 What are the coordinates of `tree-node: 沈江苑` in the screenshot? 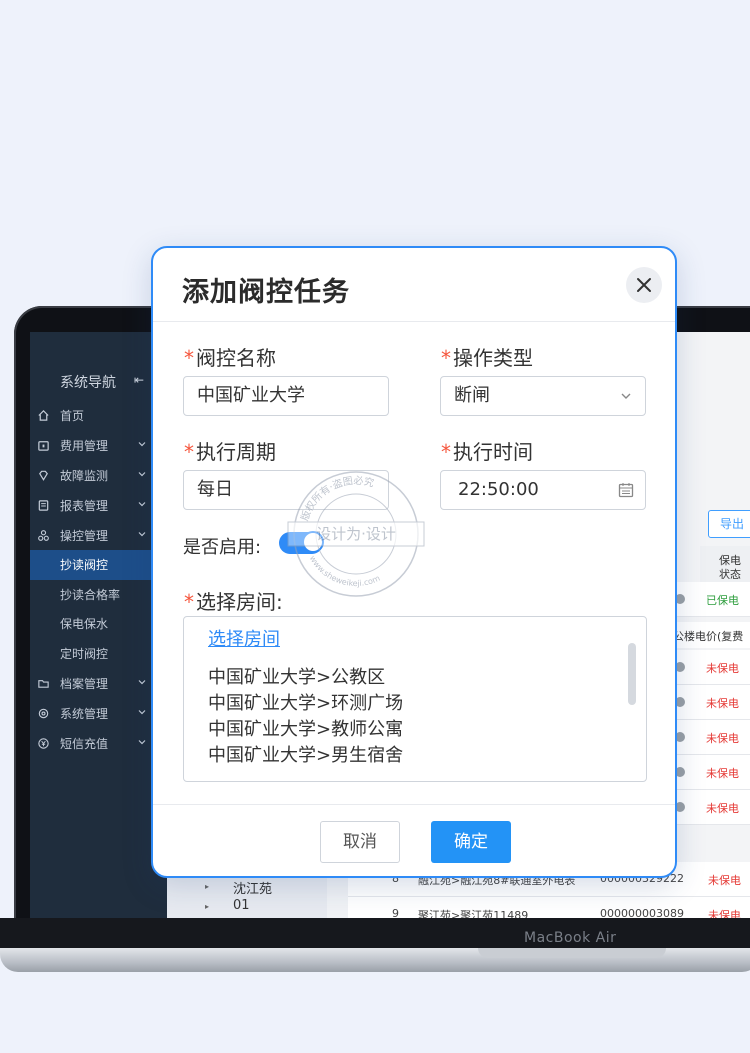 It's located at (252, 887).